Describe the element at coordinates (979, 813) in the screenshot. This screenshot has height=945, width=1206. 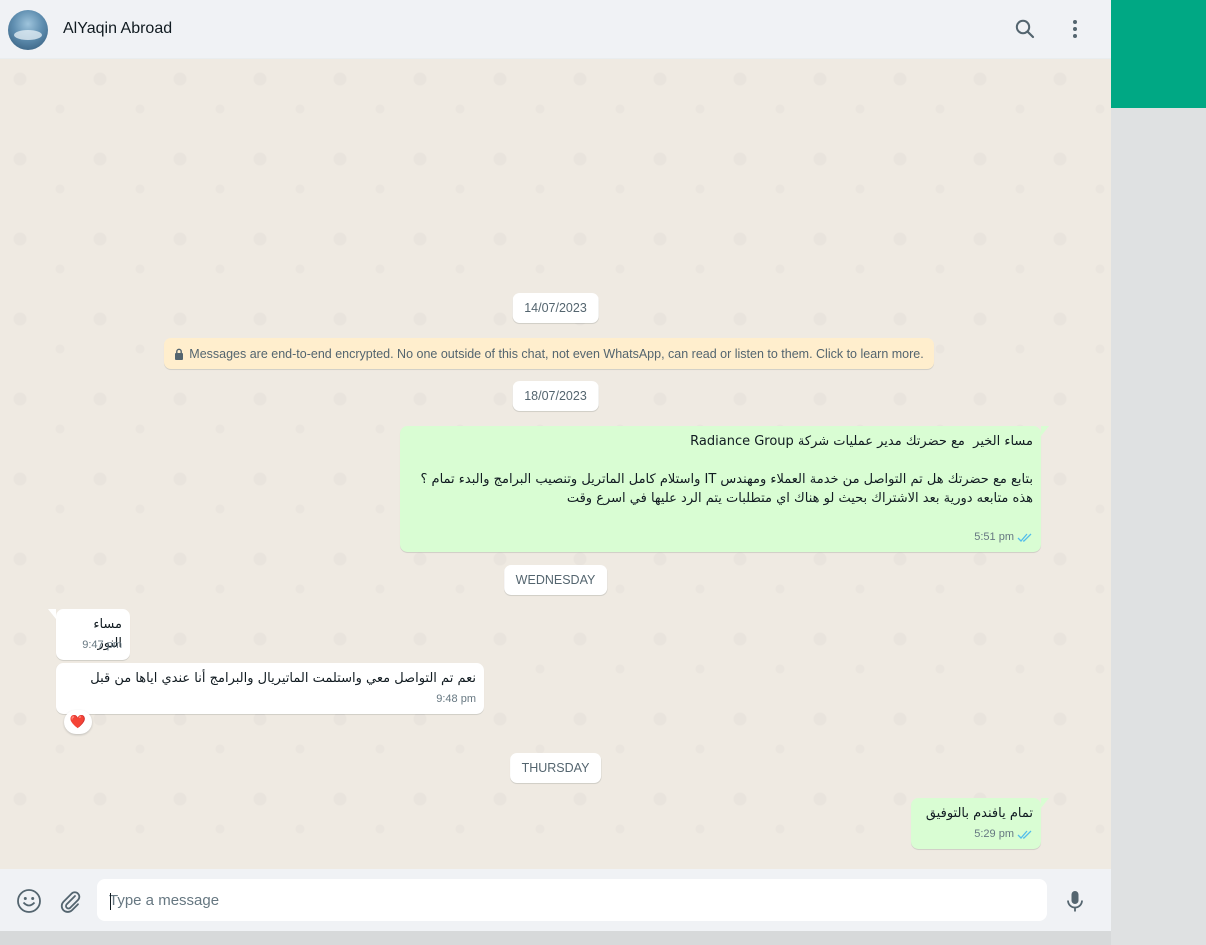
I see `message-text: تمام يافندم بالتوفيق` at that location.